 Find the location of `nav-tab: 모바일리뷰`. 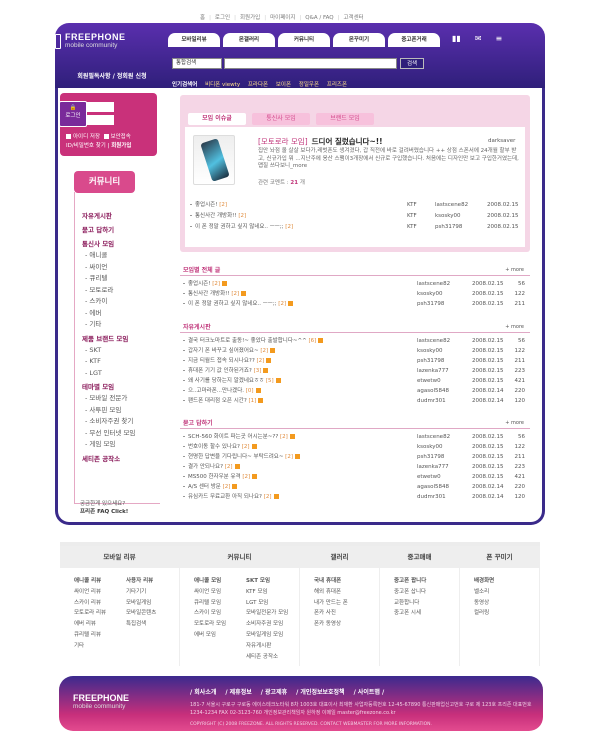

nav-tab: 모바일리뷰 is located at coordinates (194, 40).